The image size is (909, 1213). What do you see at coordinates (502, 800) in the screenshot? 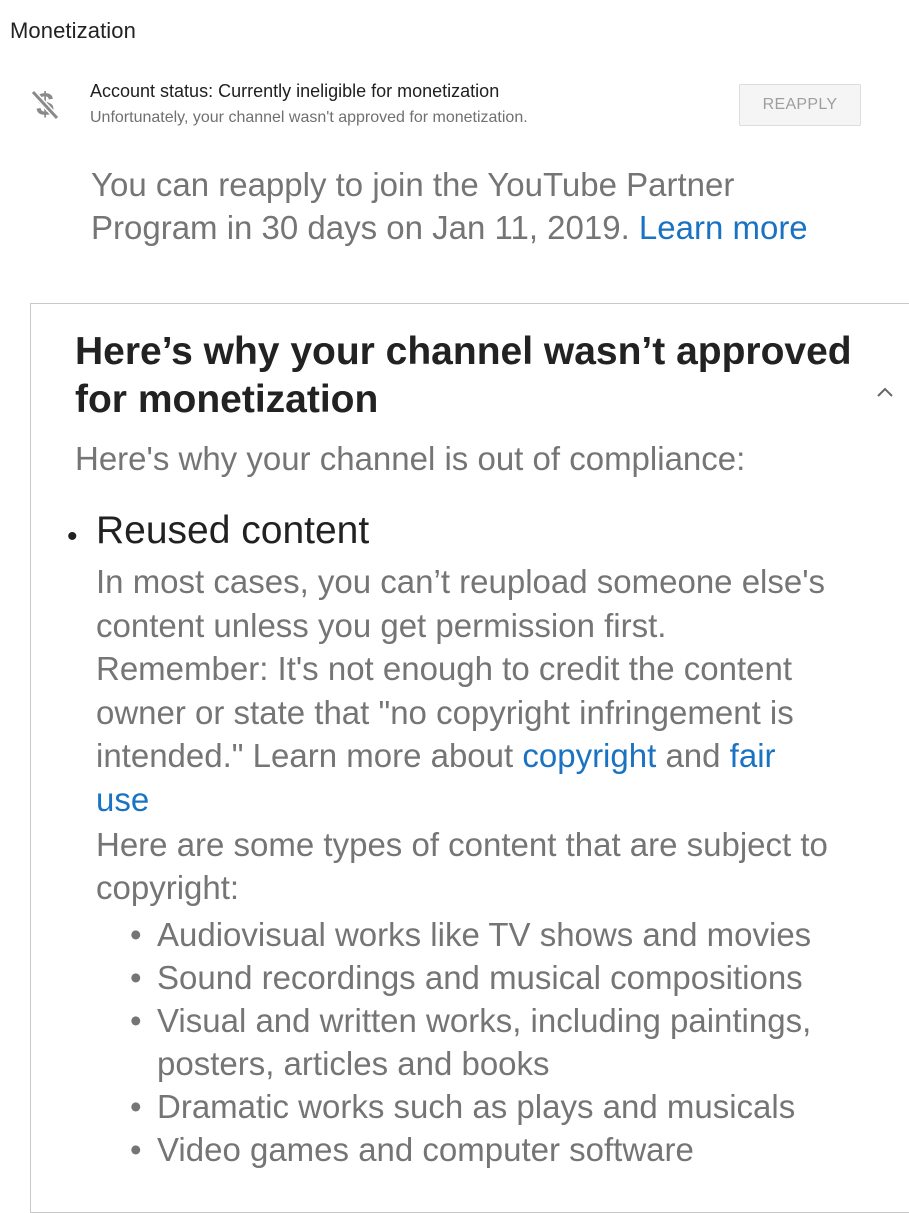
I see `reason-line-6: use` at bounding box center [502, 800].